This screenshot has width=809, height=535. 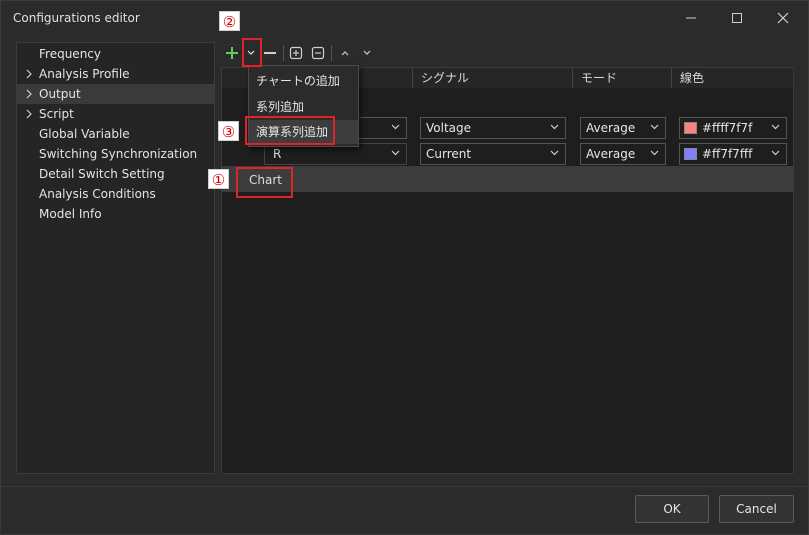 I want to click on sidebar-item-global-variable: Global Variable, so click(x=115, y=134).